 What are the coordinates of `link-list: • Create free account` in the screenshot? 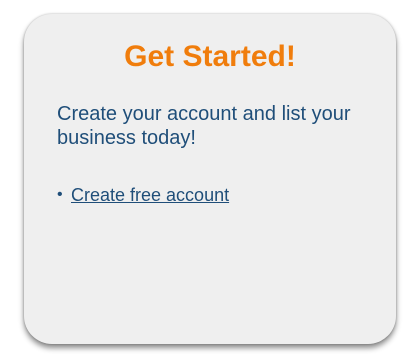 It's located at (143, 195).